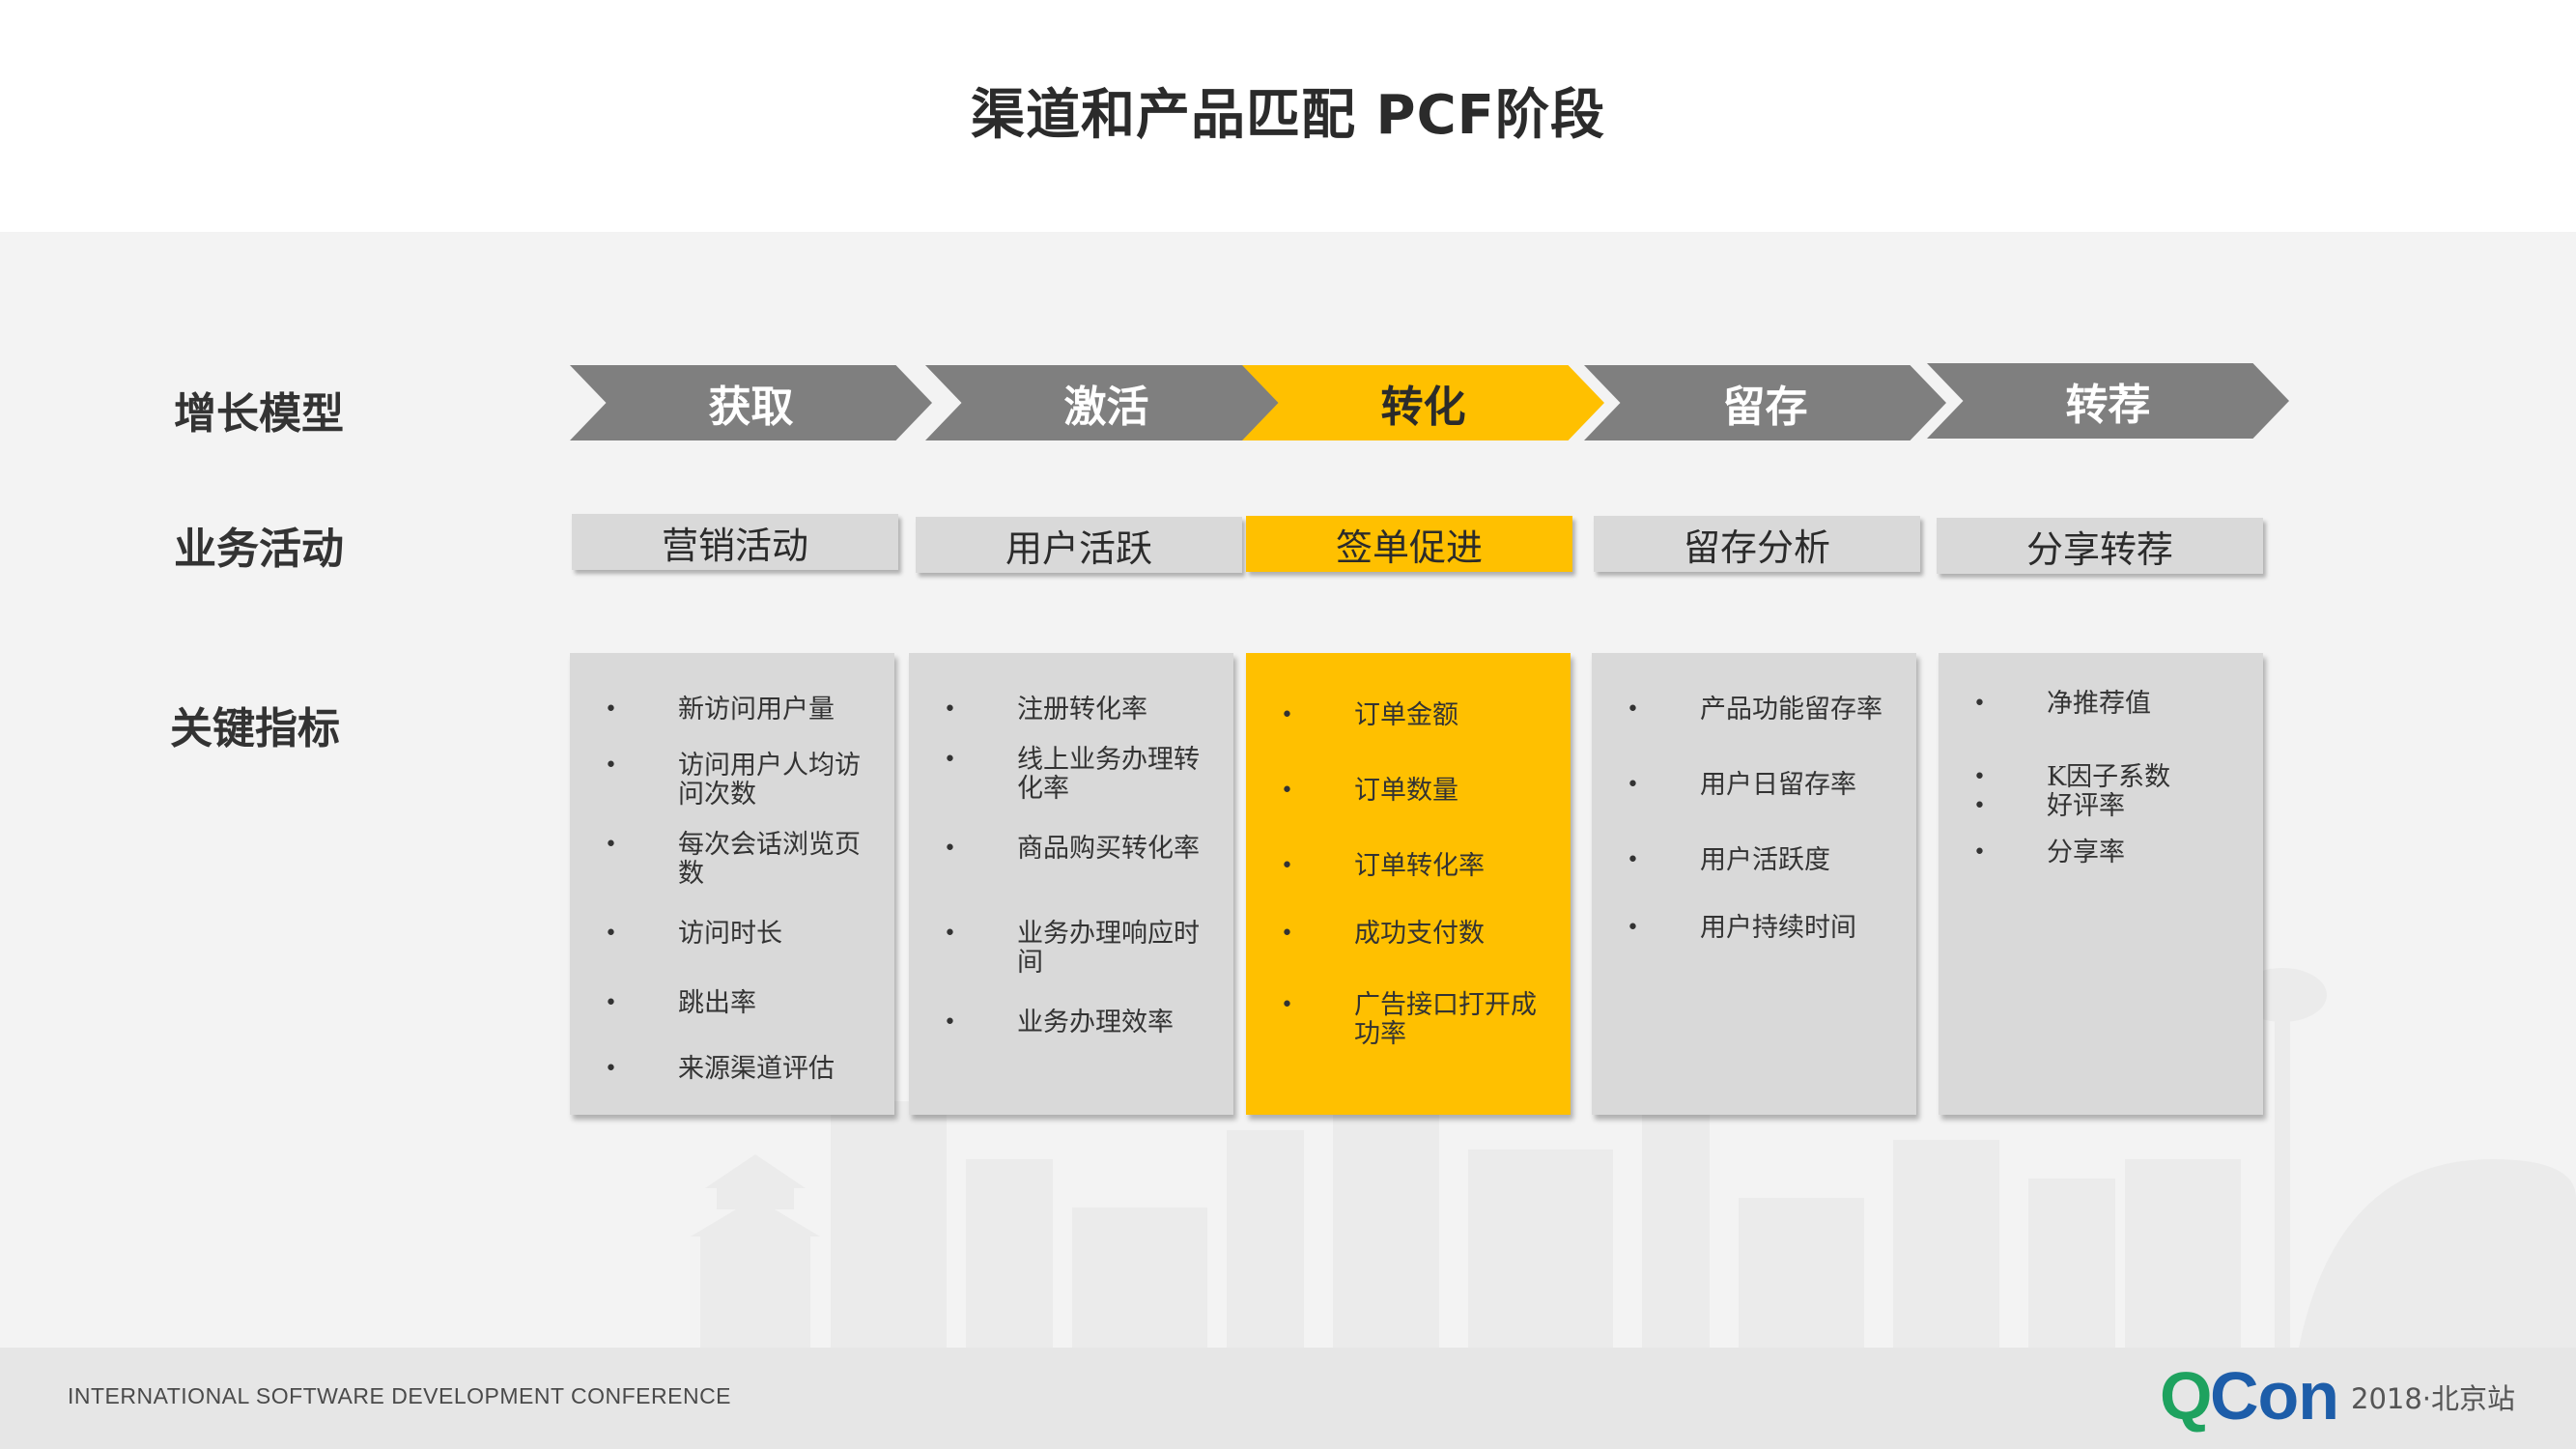  What do you see at coordinates (1423, 407) in the screenshot?
I see `stage-label: 转化` at bounding box center [1423, 407].